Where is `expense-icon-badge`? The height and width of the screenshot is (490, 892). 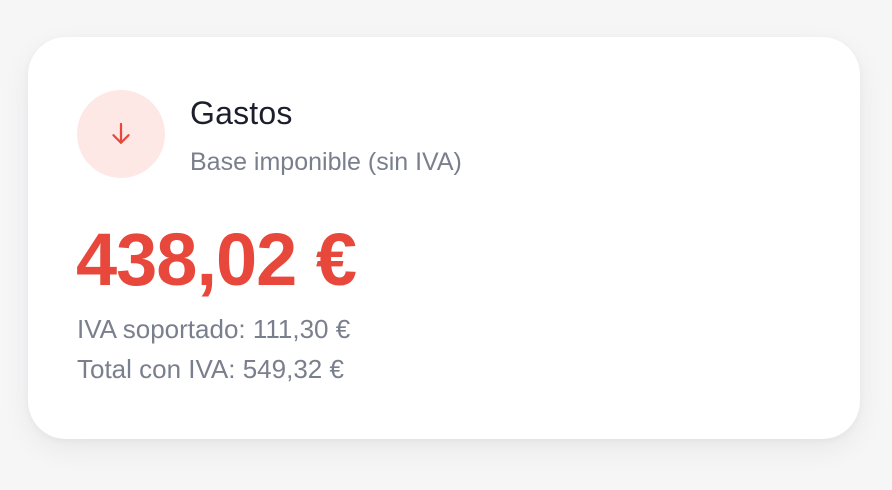
expense-icon-badge is located at coordinates (121, 134).